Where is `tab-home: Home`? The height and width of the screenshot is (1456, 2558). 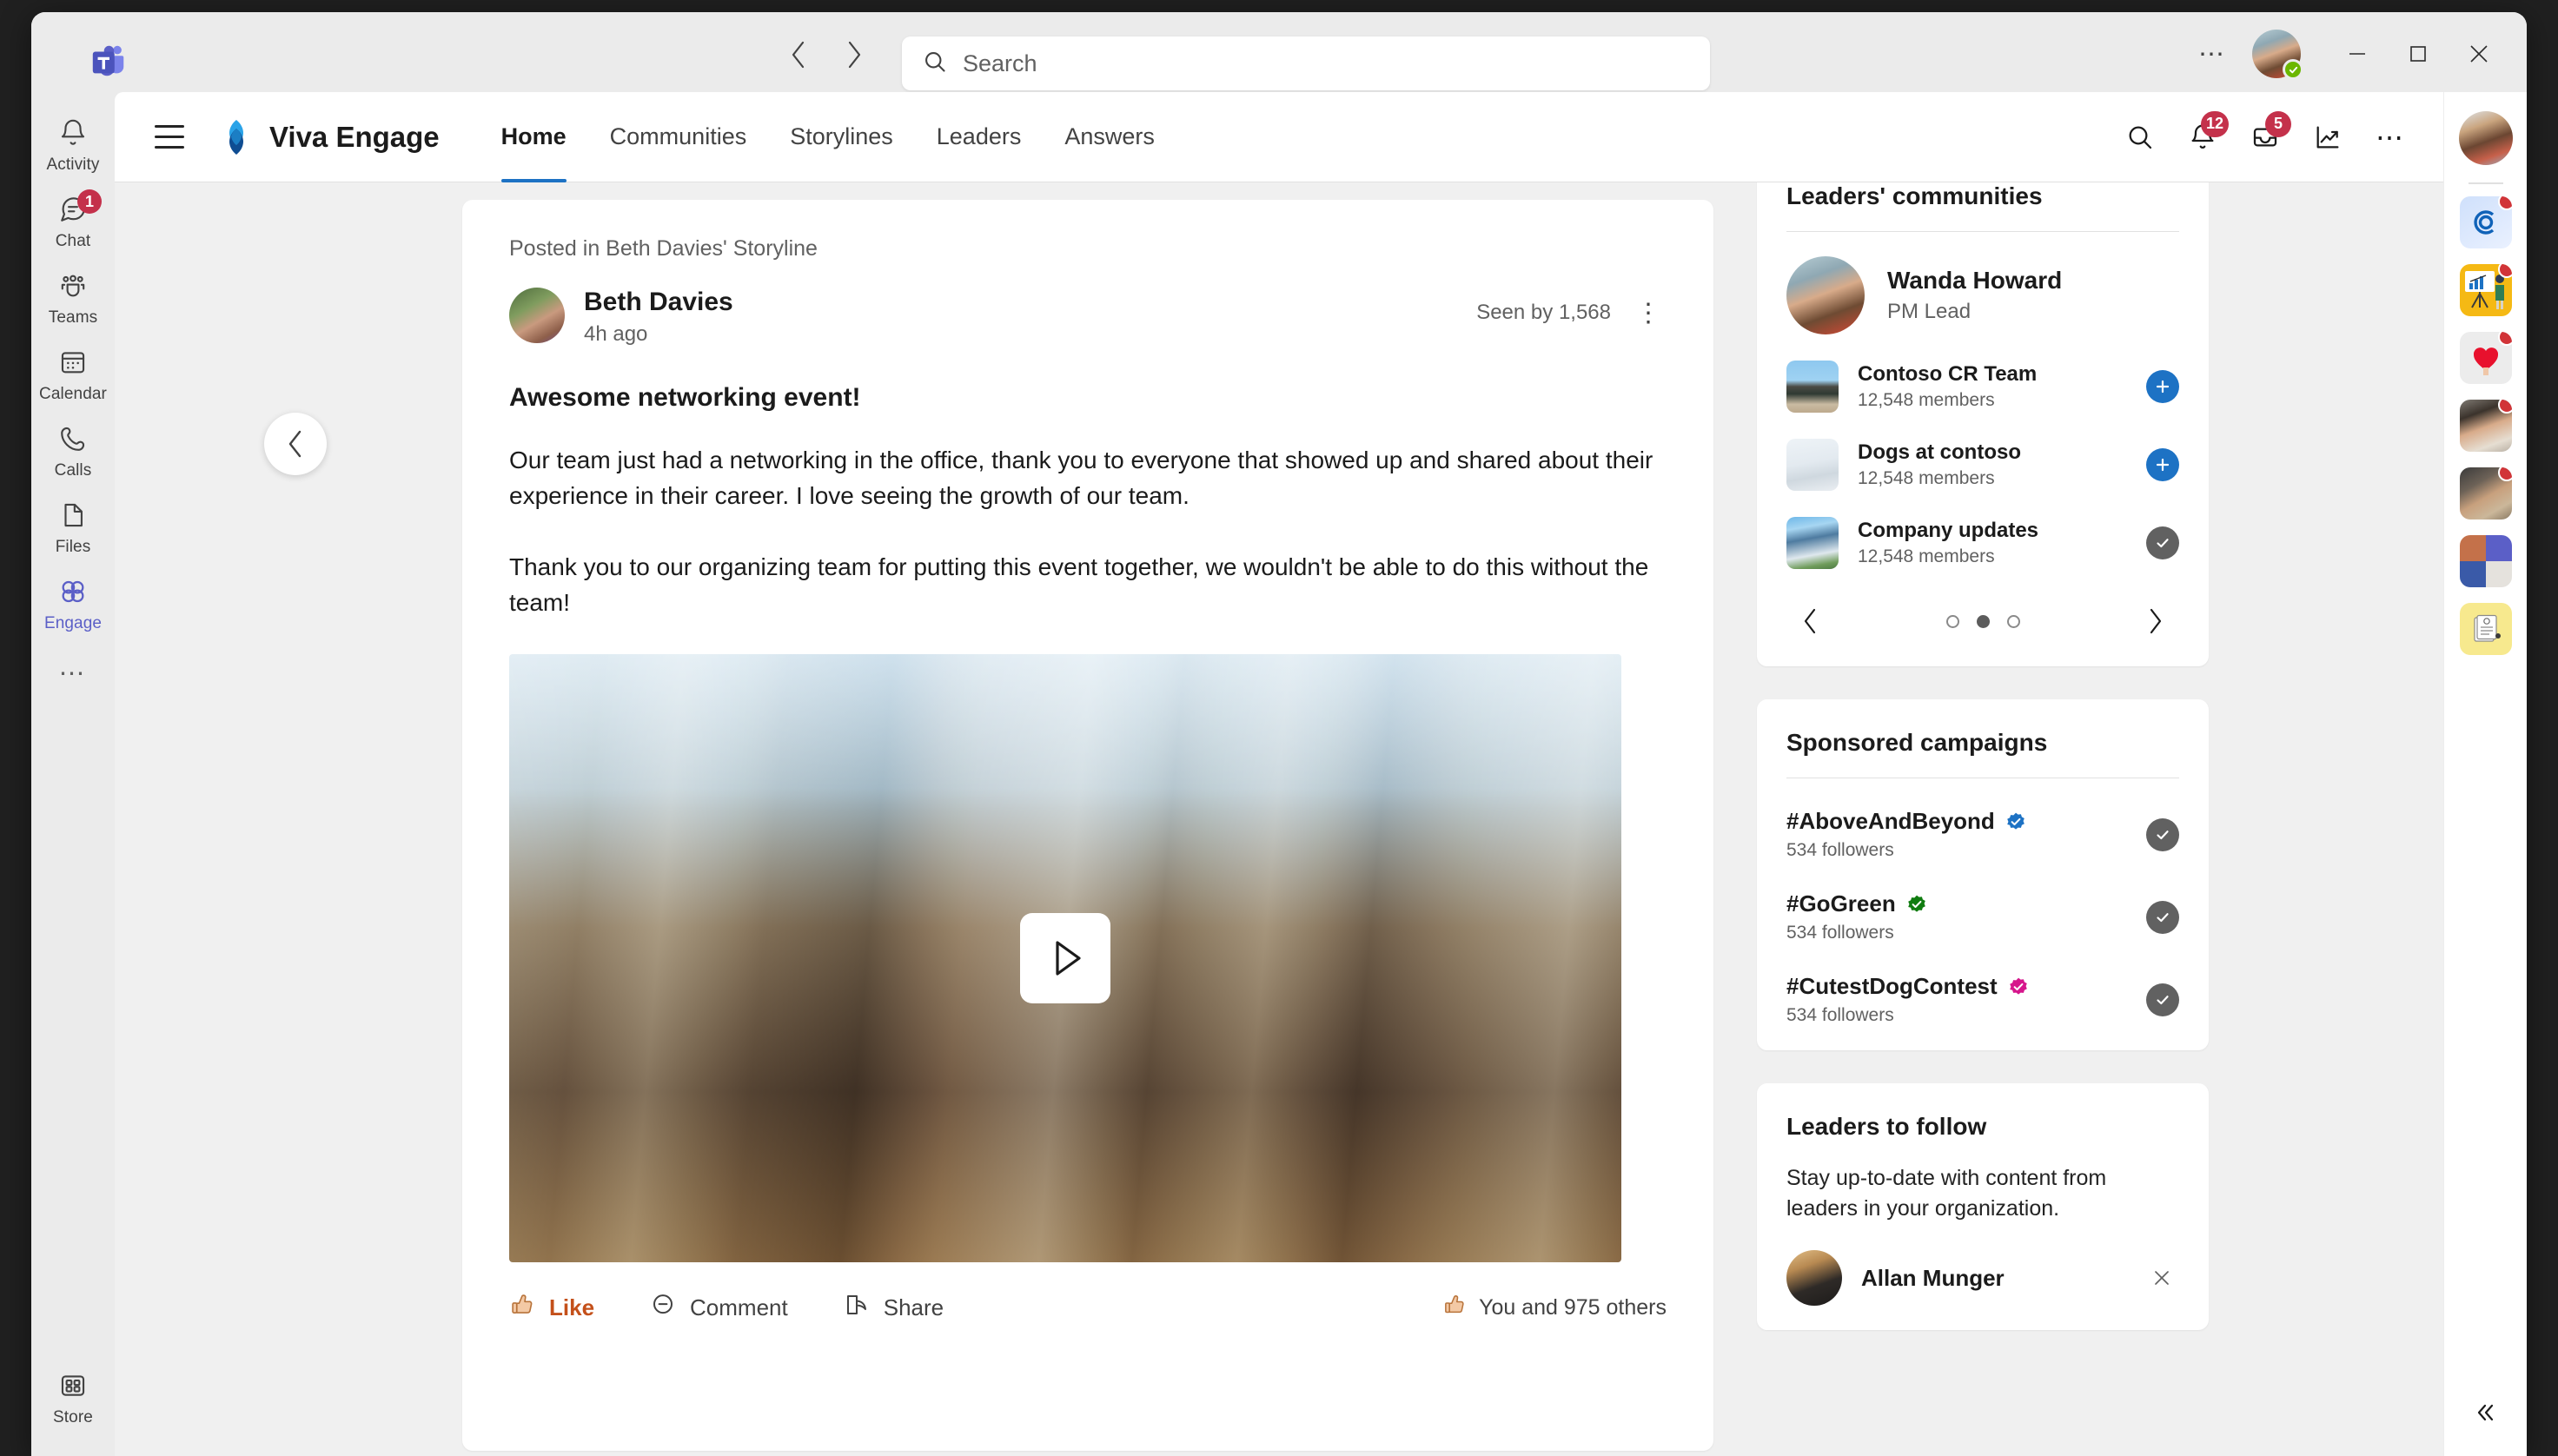
tab-home: Home is located at coordinates (534, 137).